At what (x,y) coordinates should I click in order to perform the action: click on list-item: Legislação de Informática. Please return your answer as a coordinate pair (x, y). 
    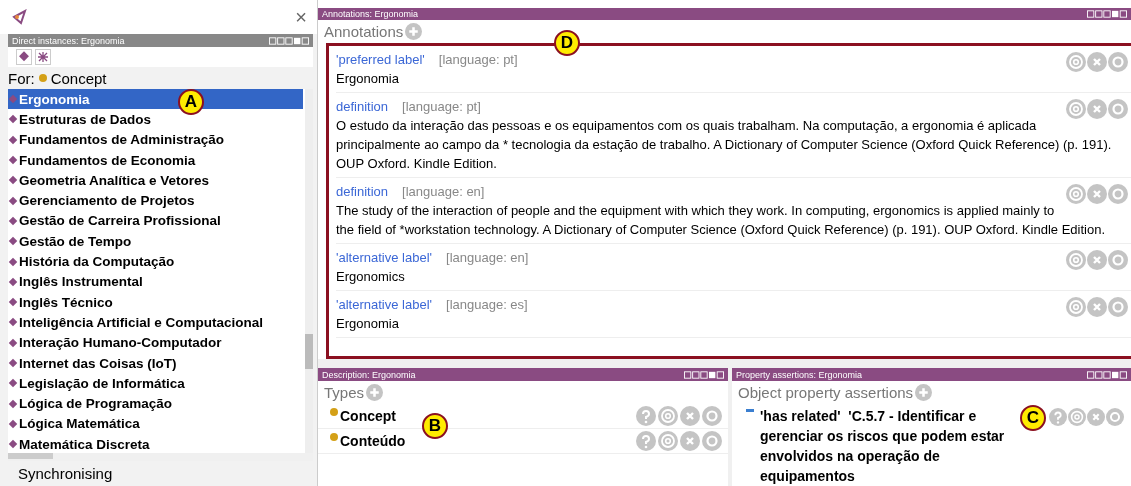
    Looking at the image, I should click on (155, 383).